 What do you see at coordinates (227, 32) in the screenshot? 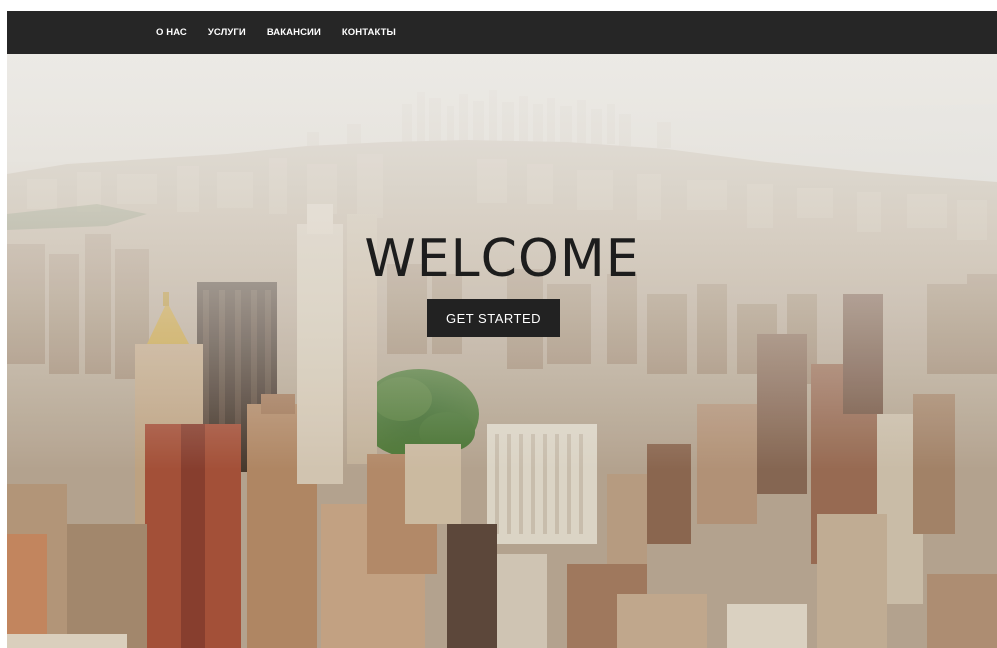
I see `nav-link-services: УСЛУГИ` at bounding box center [227, 32].